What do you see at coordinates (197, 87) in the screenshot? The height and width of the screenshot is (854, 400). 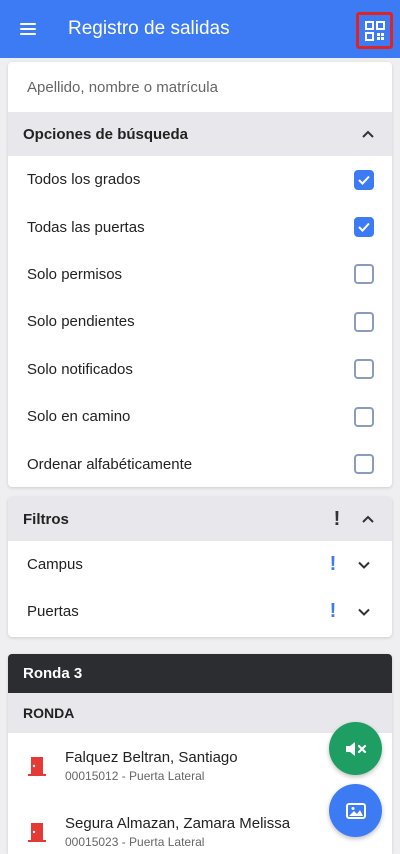 I see `search-input` at bounding box center [197, 87].